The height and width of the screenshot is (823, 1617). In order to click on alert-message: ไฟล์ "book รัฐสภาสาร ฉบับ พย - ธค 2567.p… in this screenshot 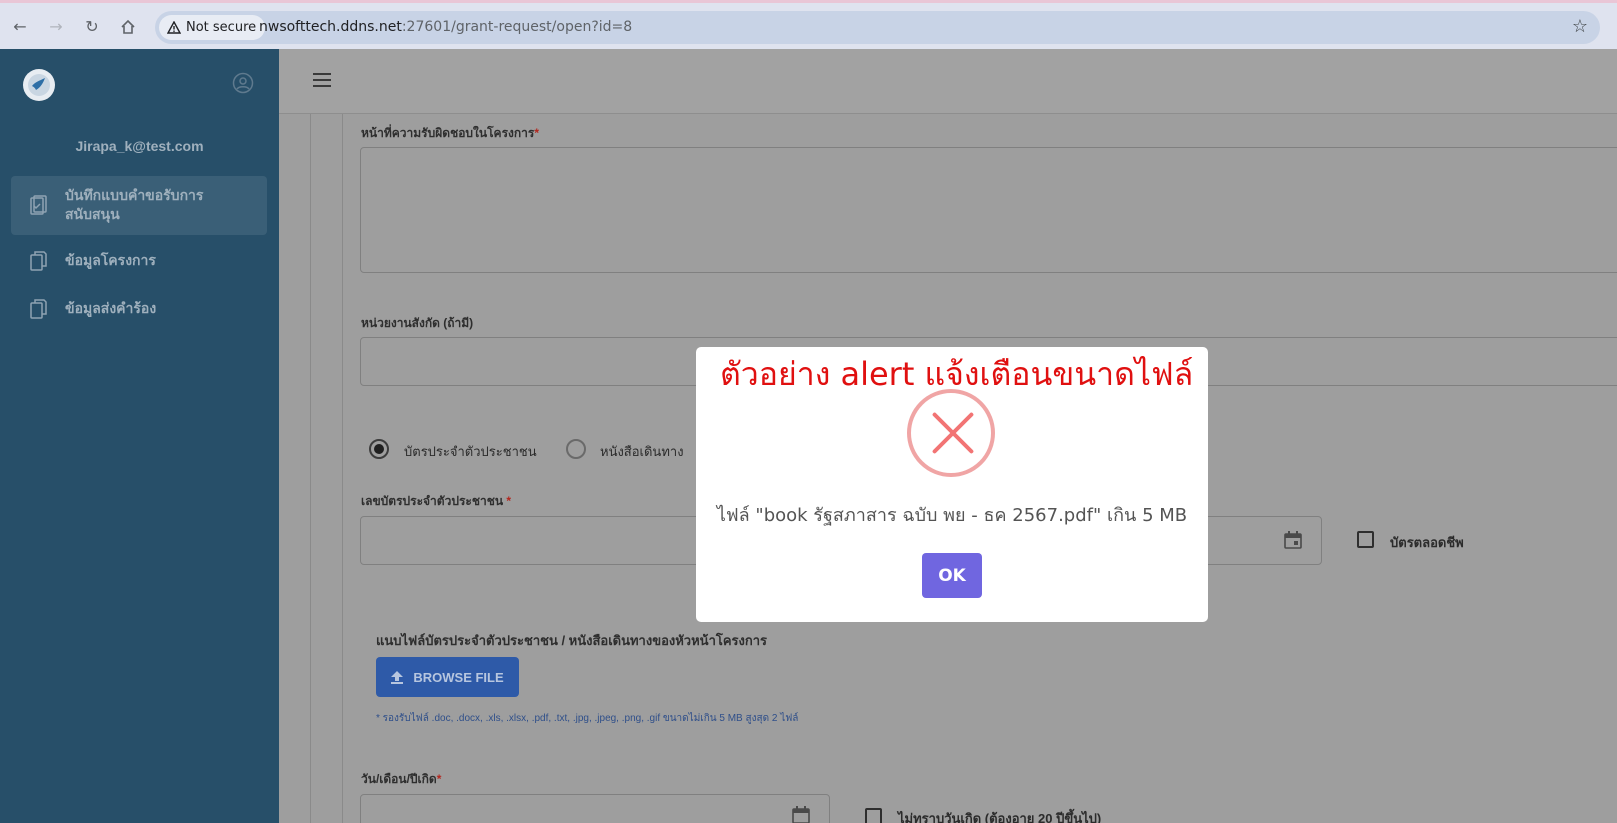, I will do `click(952, 515)`.